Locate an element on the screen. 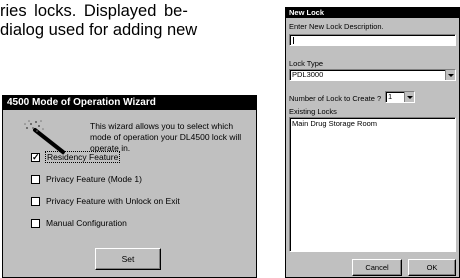  count-label: Number of Lock to Create ? is located at coordinates (335, 98).